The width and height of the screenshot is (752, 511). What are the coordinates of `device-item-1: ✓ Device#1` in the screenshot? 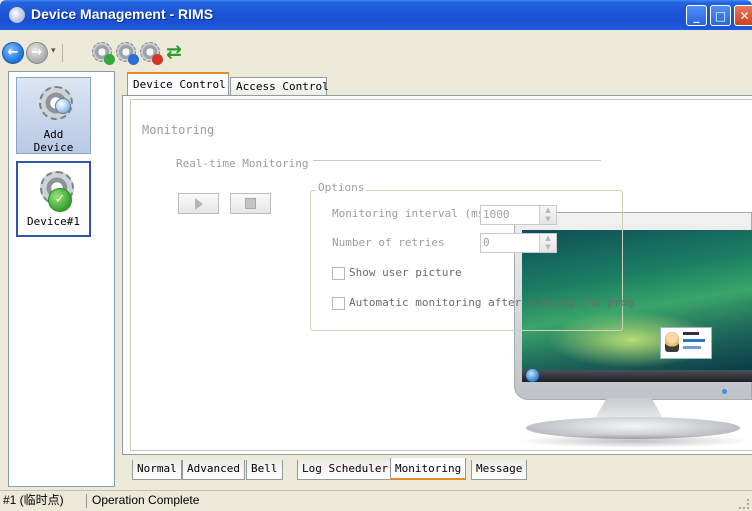 It's located at (53, 199).